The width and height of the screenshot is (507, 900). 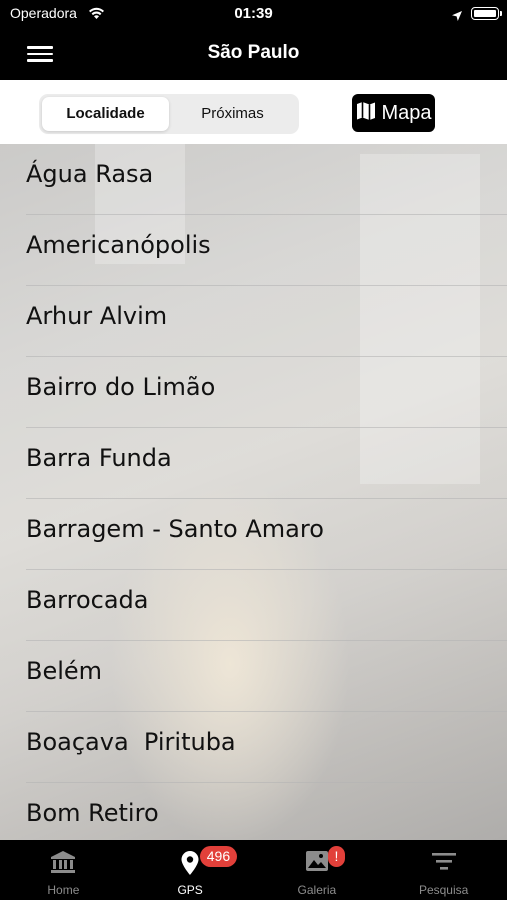 What do you see at coordinates (253, 52) in the screenshot?
I see `page-title: São Paulo` at bounding box center [253, 52].